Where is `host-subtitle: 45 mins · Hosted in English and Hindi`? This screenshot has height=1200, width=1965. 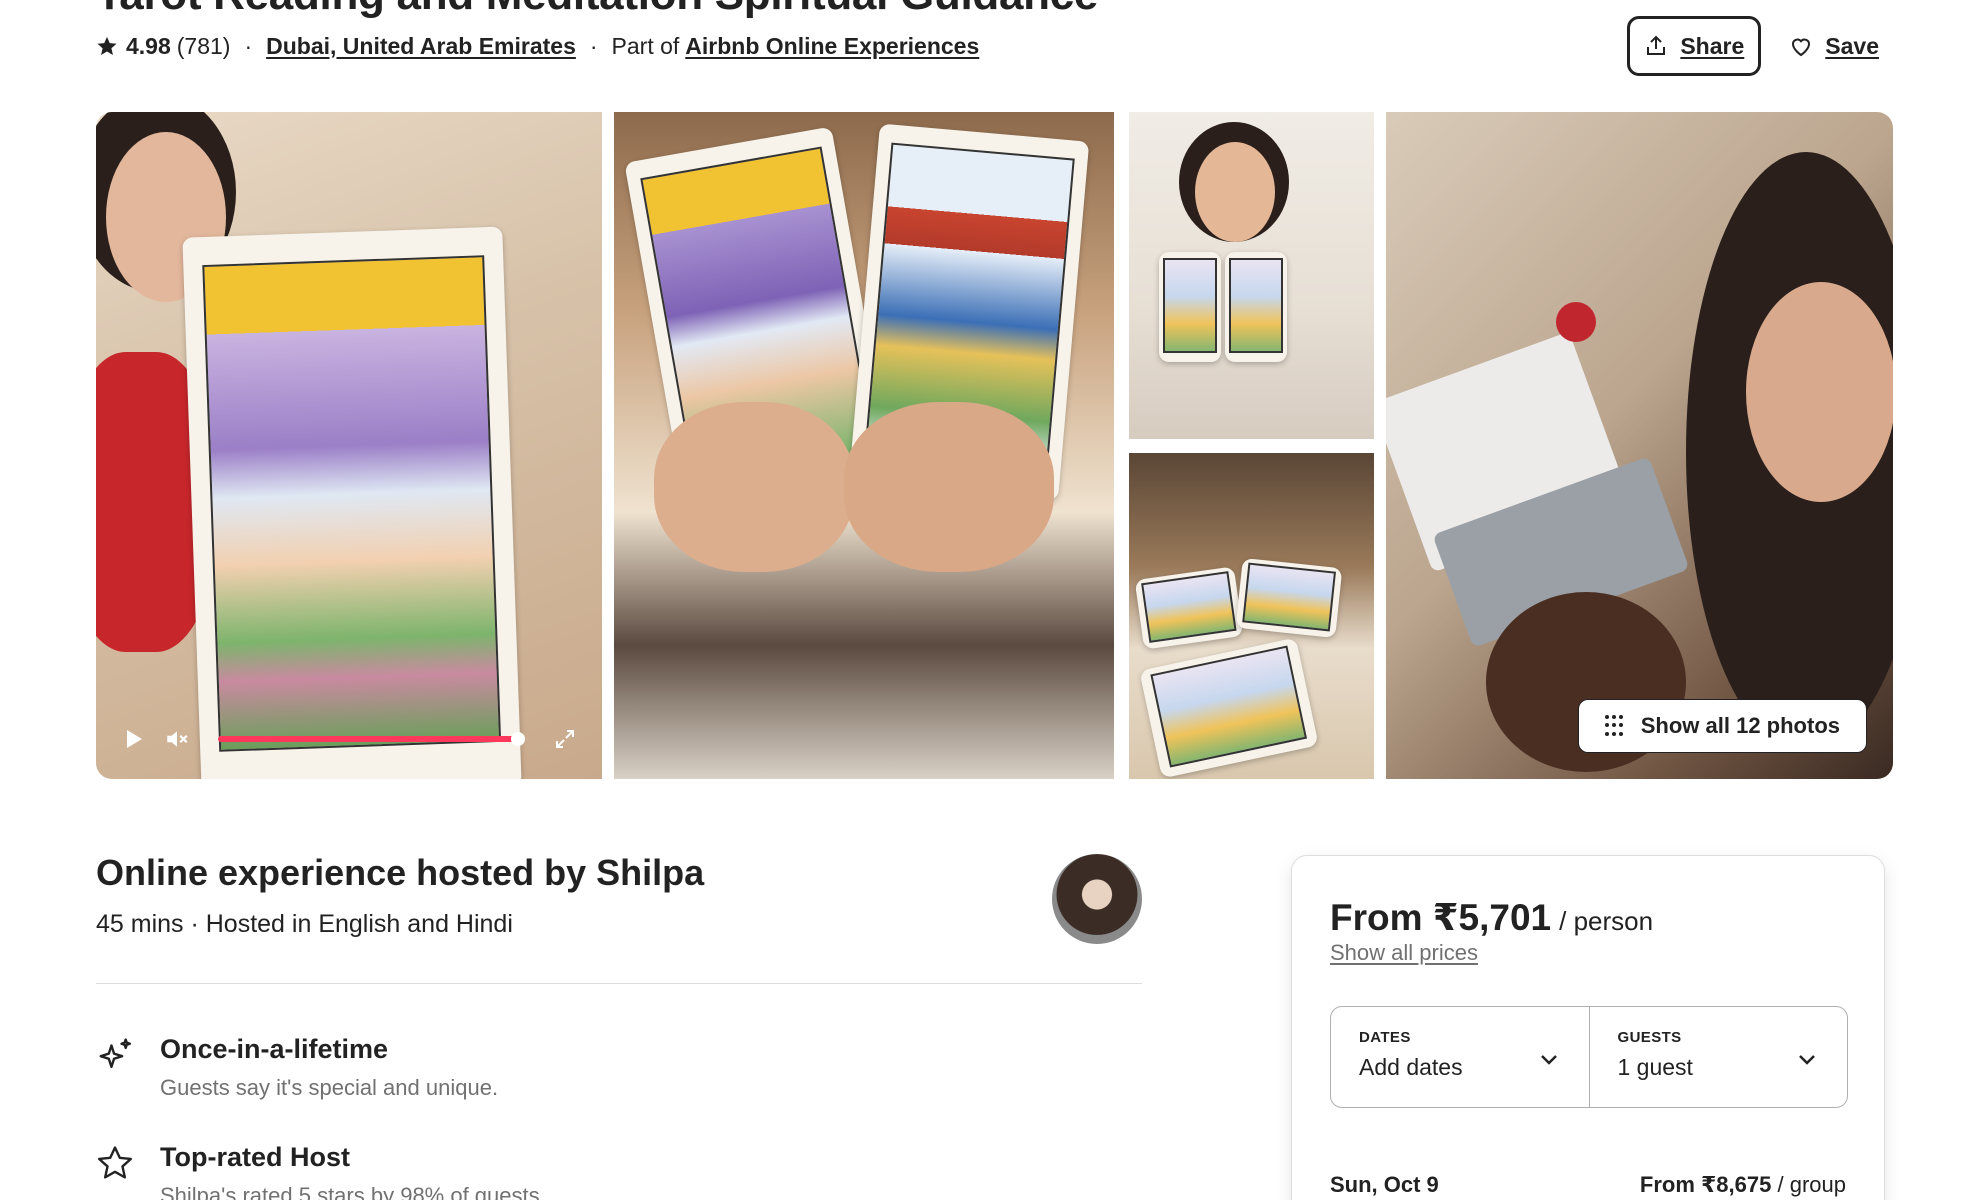
host-subtitle: 45 mins · Hosted in English and Hindi is located at coordinates (304, 924).